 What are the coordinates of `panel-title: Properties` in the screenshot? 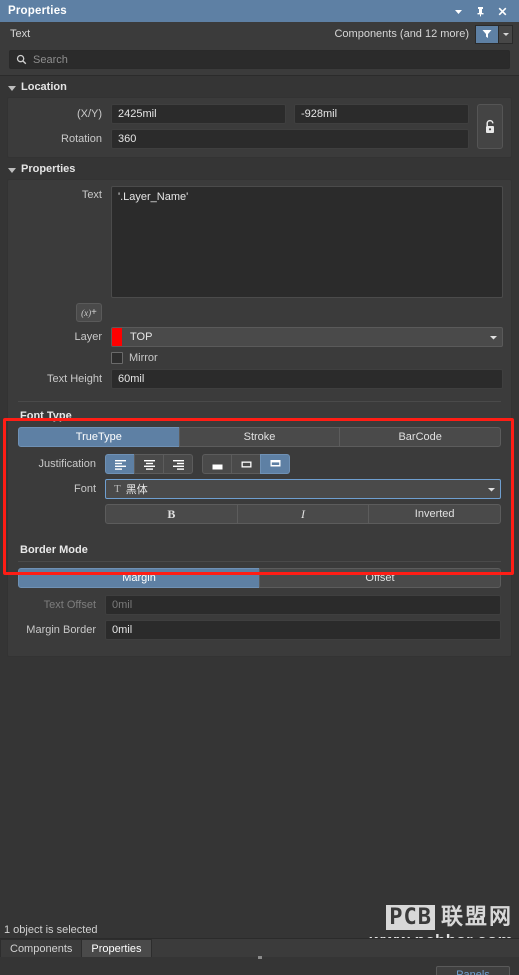 It's located at (37, 11).